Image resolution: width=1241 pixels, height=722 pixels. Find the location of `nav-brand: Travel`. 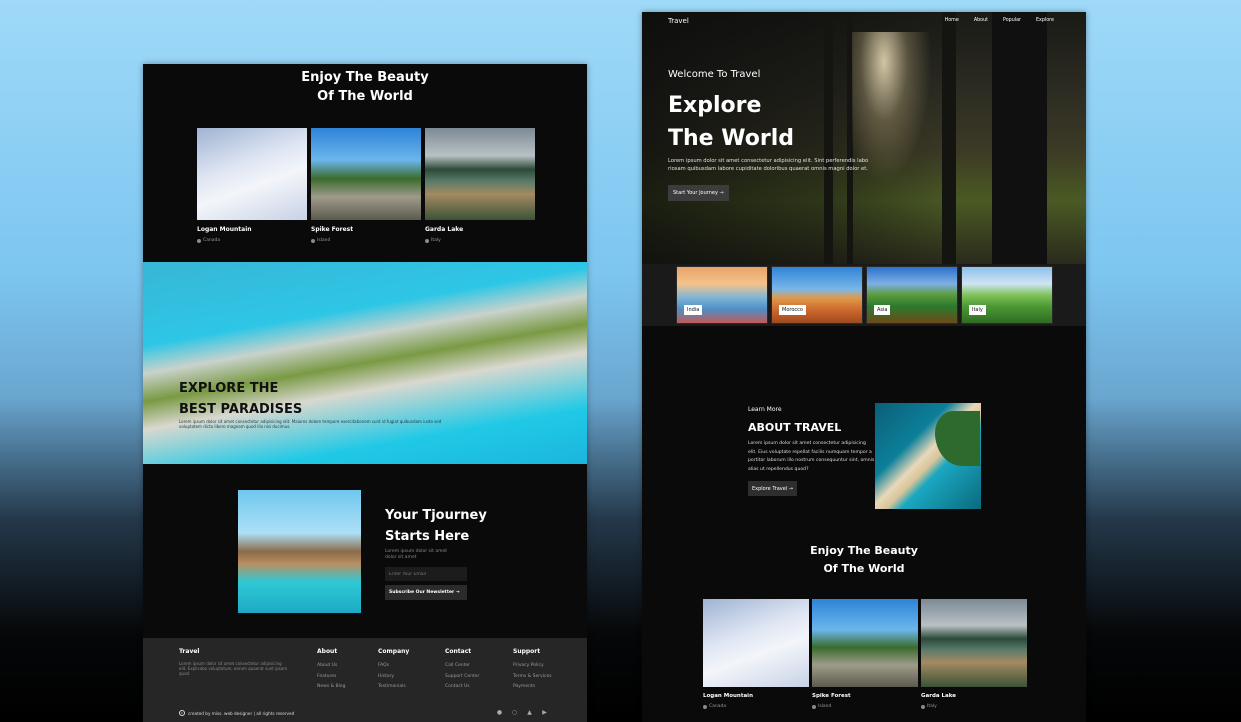

nav-brand: Travel is located at coordinates (678, 21).